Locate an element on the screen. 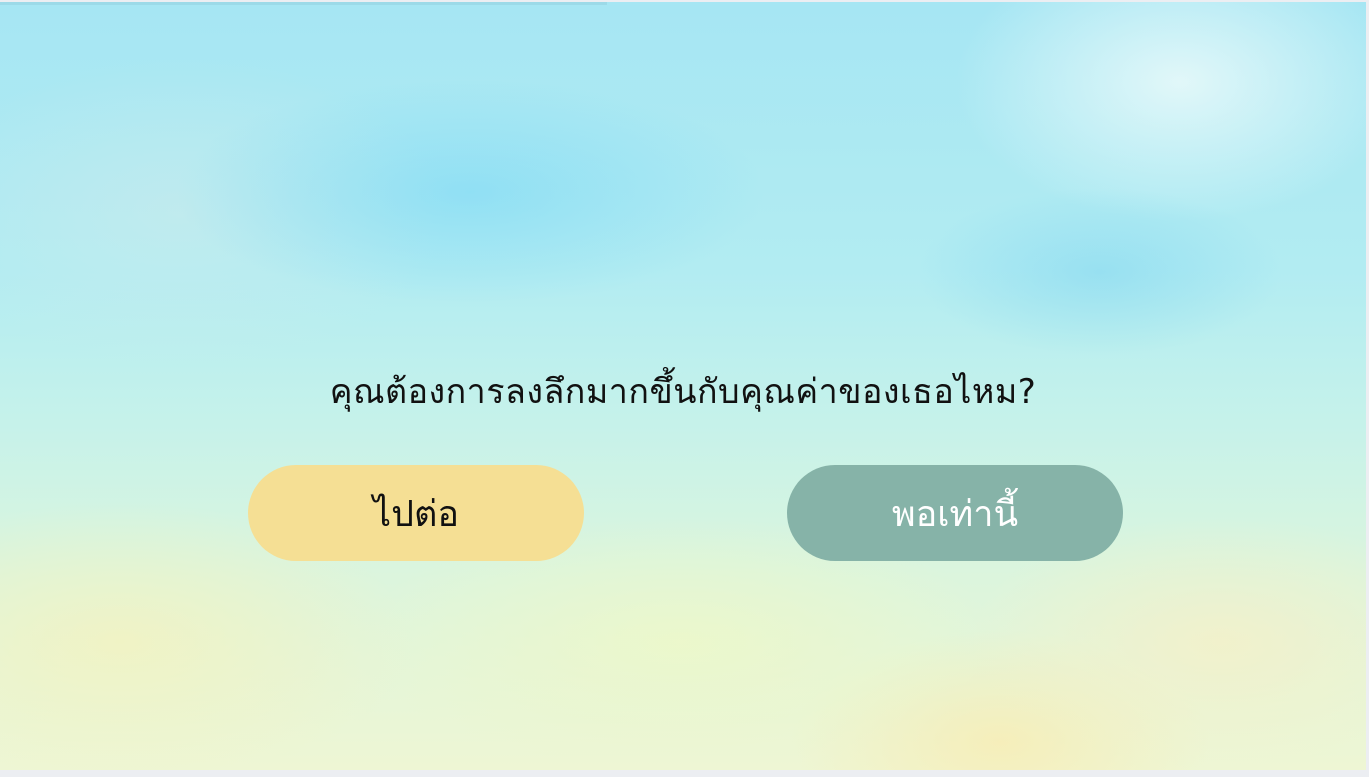 Image resolution: width=1369 pixels, height=777 pixels. stop-button-label: พอเท่านี้ is located at coordinates (955, 514).